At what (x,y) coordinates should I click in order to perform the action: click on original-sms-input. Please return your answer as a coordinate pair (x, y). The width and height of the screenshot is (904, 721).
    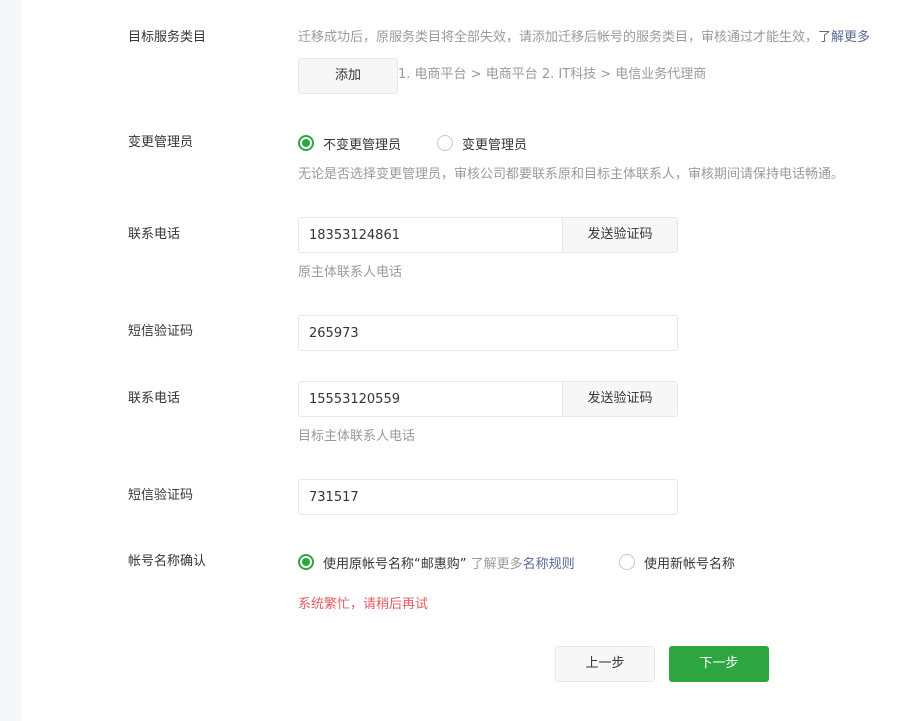
    Looking at the image, I should click on (488, 333).